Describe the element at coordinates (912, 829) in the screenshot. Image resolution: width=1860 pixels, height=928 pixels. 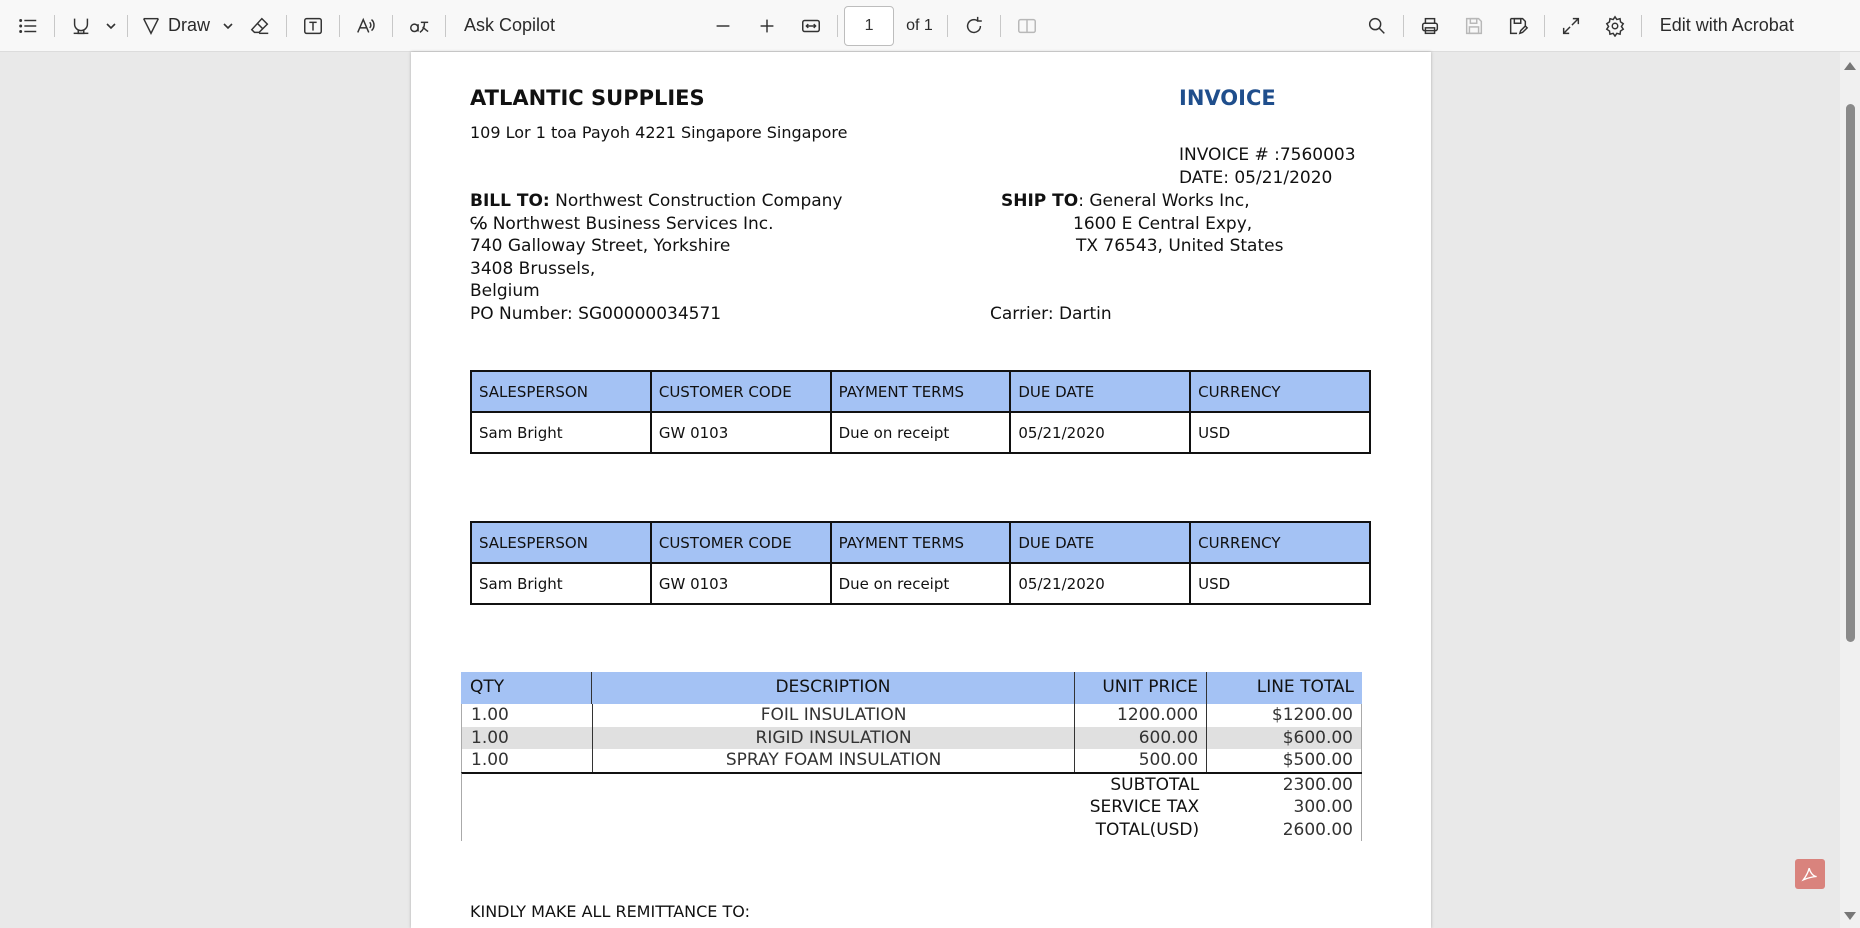
I see `total-row: TOTAL(USD) 2600.00` at that location.